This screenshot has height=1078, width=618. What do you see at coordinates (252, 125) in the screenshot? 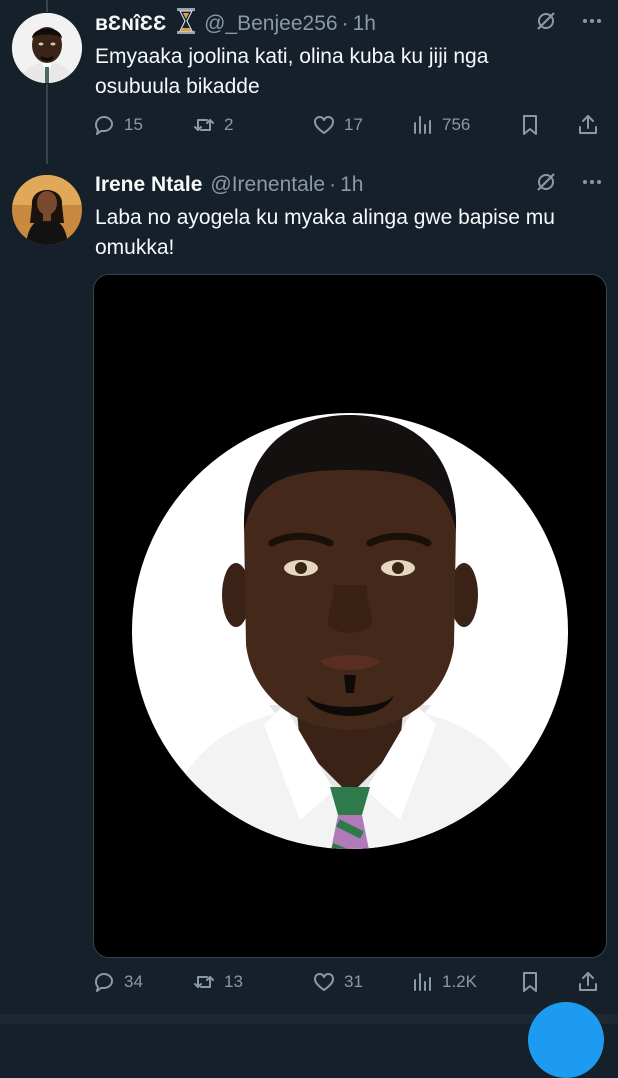
I see `retweet-button: 2` at bounding box center [252, 125].